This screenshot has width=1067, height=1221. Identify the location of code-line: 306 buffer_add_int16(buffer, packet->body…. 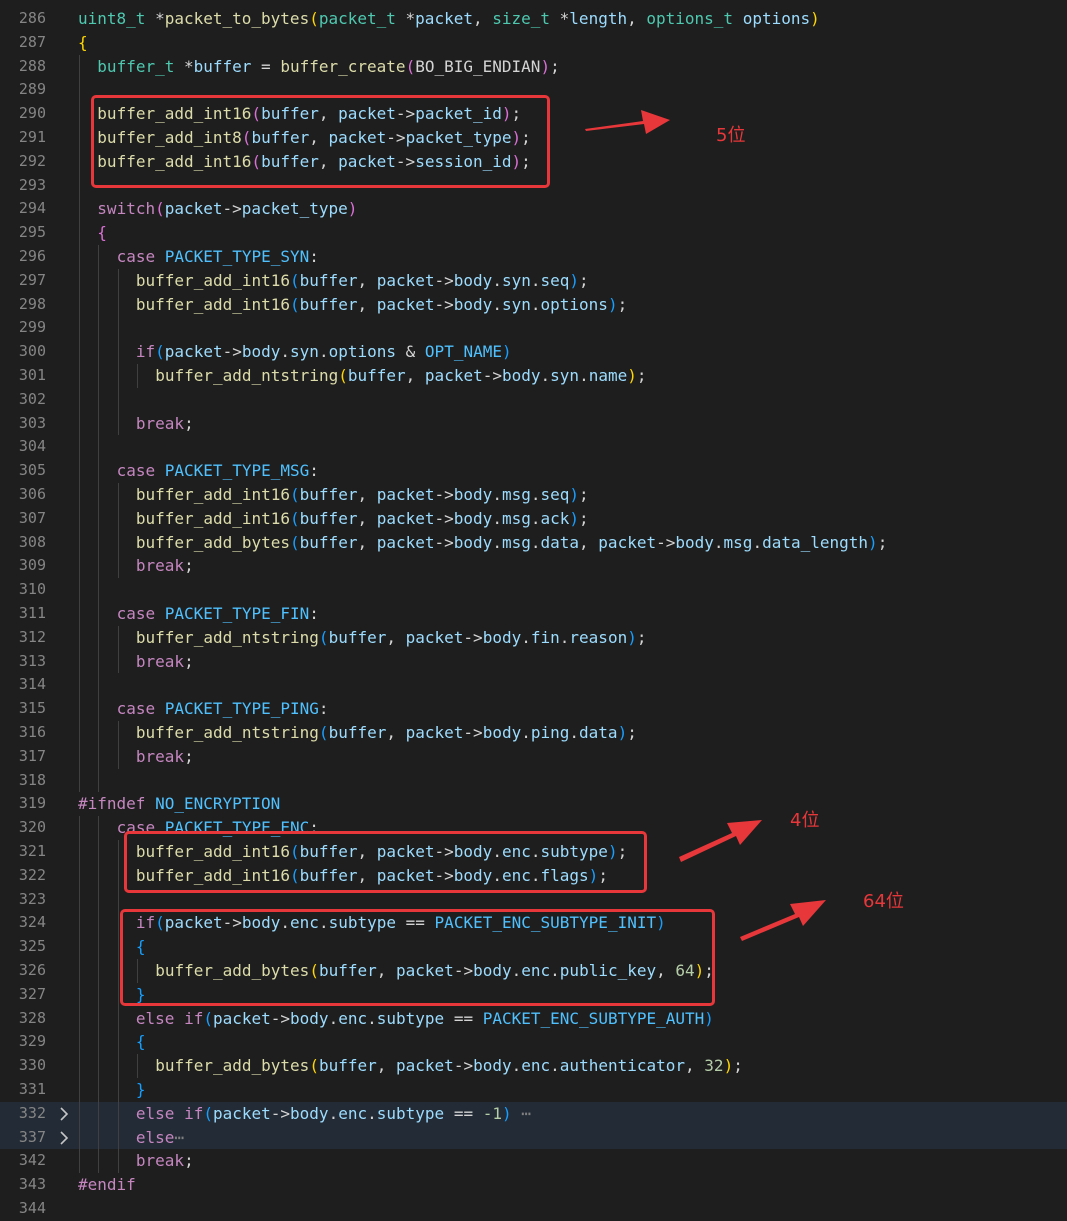
(533, 495).